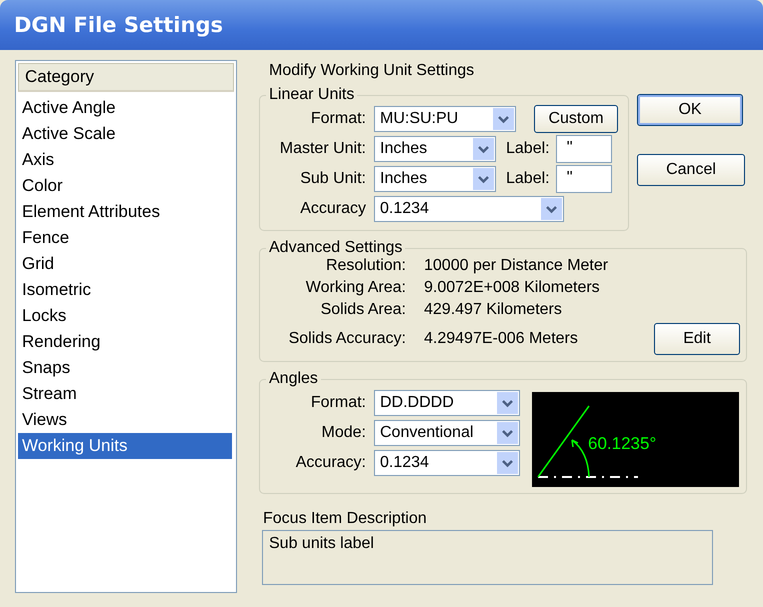 Image resolution: width=763 pixels, height=607 pixels. I want to click on field-label: Master Unit:, so click(322, 149).